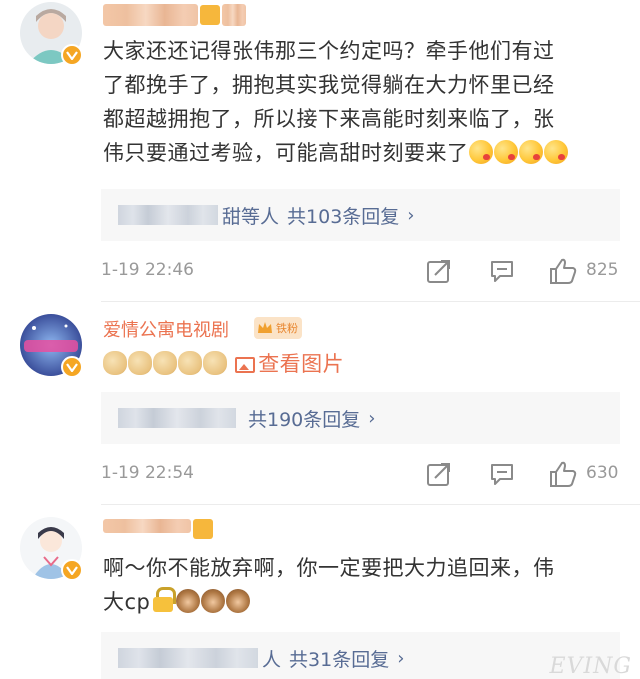 This screenshot has height=679, width=640. Describe the element at coordinates (329, 119) in the screenshot. I see `comment-text-line: 都超越拥抱了，所以接下来高能时刻来临了，张` at that location.